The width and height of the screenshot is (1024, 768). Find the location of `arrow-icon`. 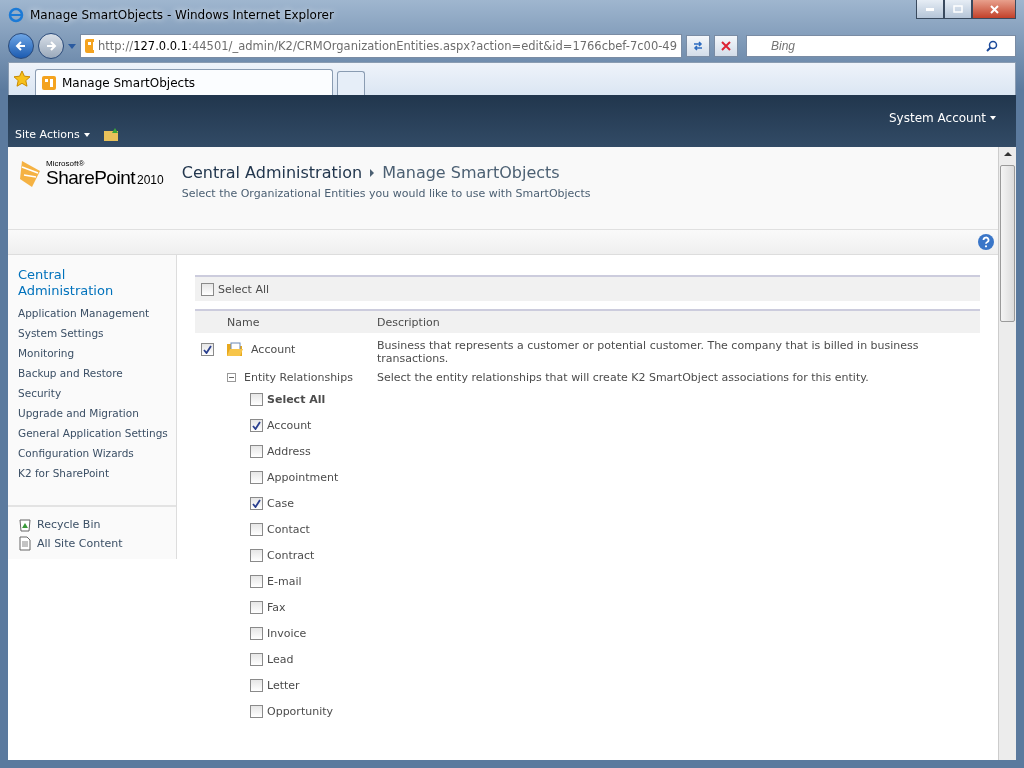

arrow-icon is located at coordinates (372, 172).